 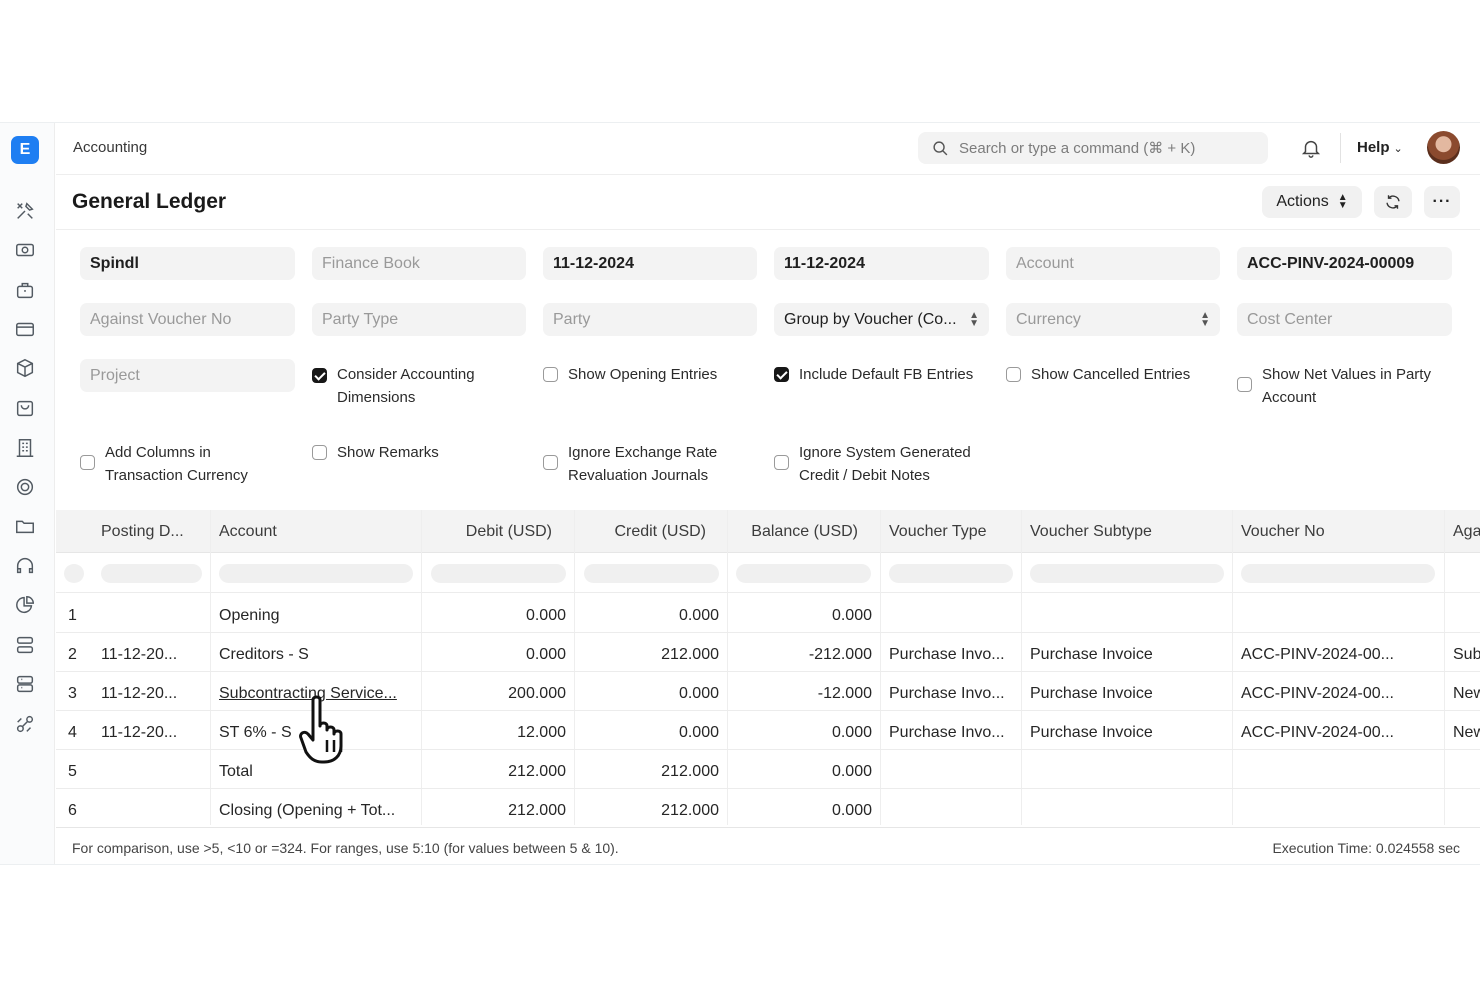 I want to click on ignore-exchange-checkbox: Ignore Exchange Rate Revaluation Journals, so click(x=630, y=464).